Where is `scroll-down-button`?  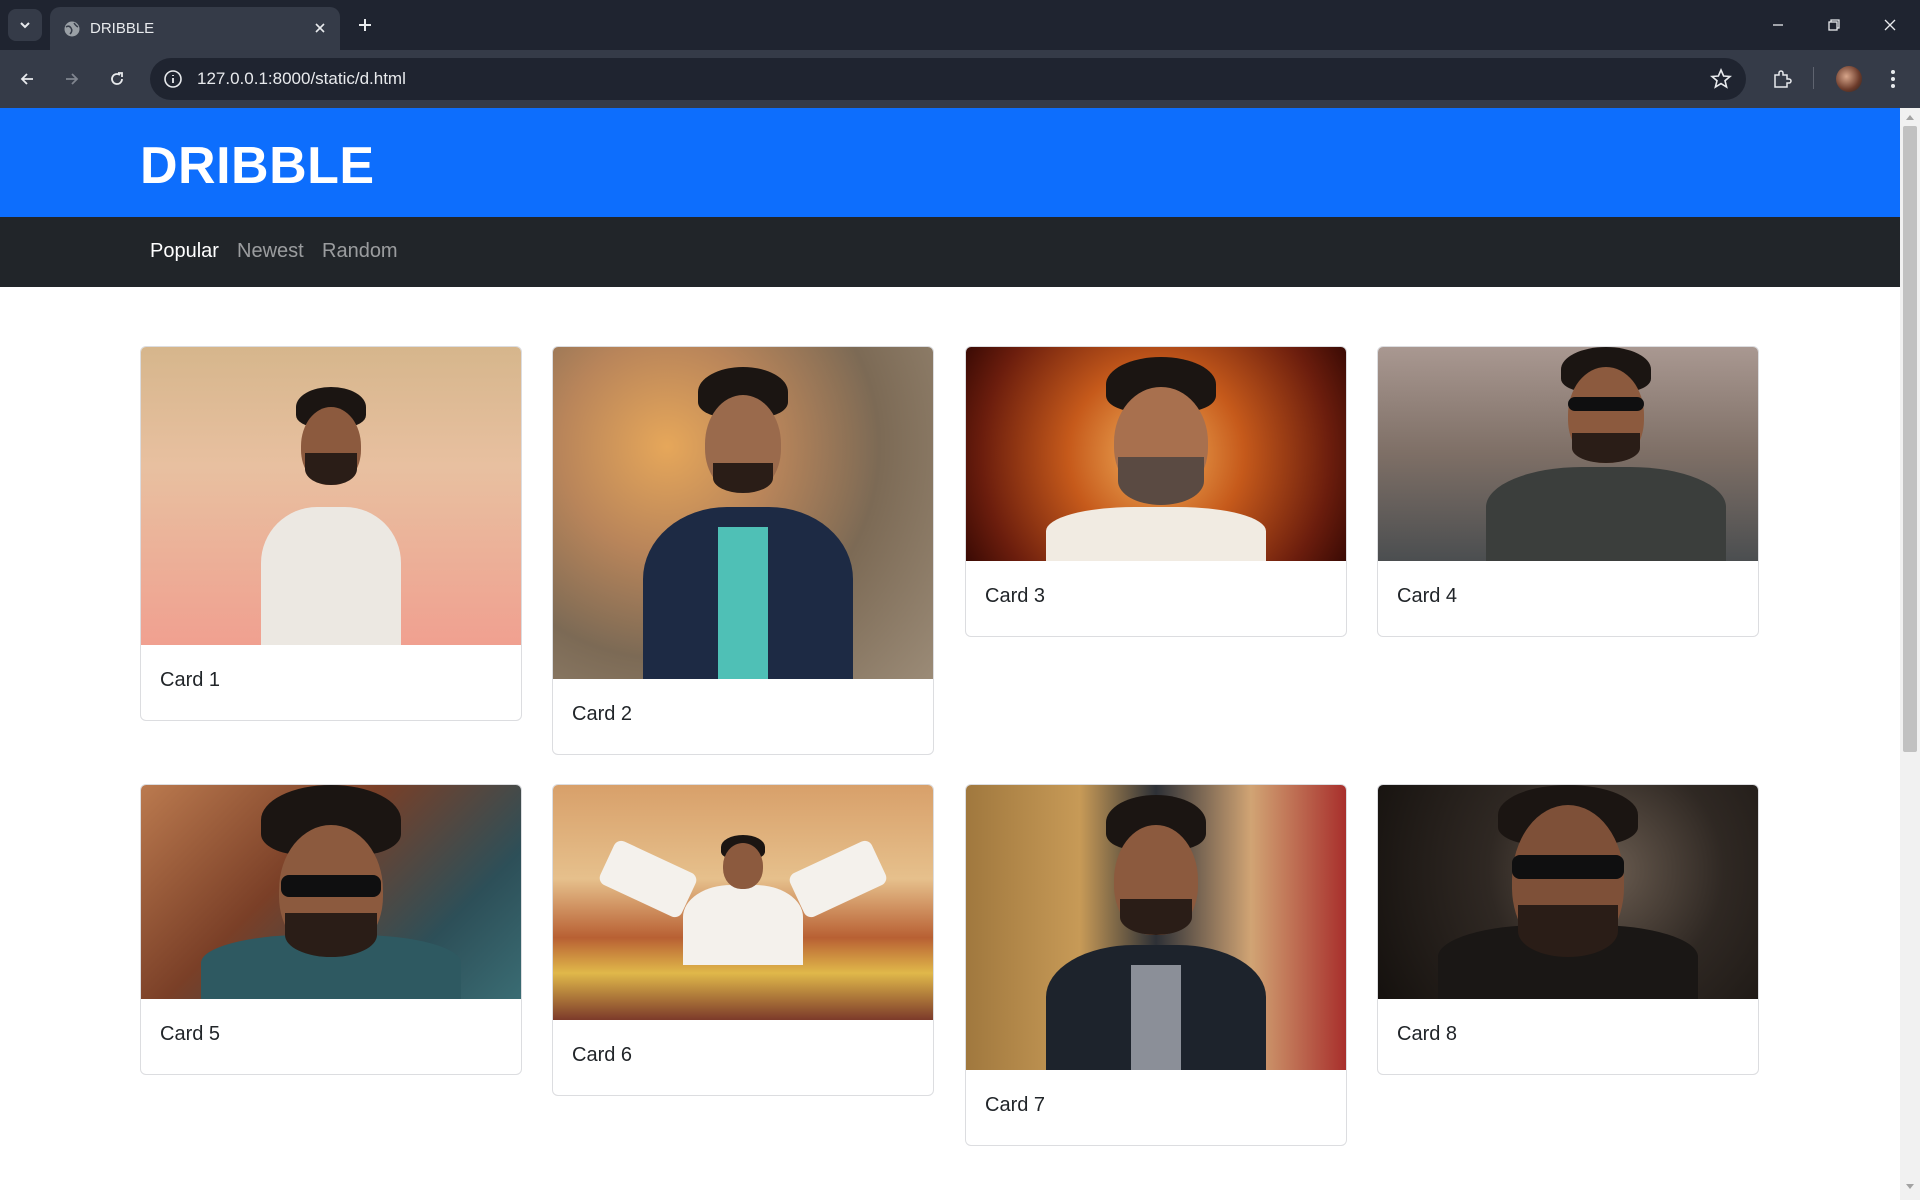 scroll-down-button is located at coordinates (1910, 1187).